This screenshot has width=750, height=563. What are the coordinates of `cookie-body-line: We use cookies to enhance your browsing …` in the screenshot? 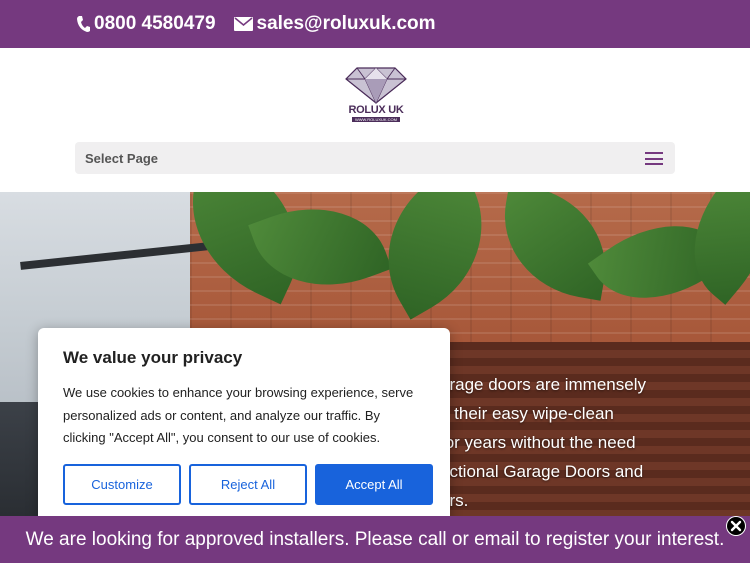 It's located at (238, 392).